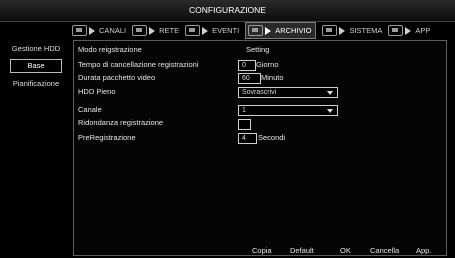 This screenshot has width=455, height=258. What do you see at coordinates (366, 30) in the screenshot?
I see `tab-label: SISTEMA` at bounding box center [366, 30].